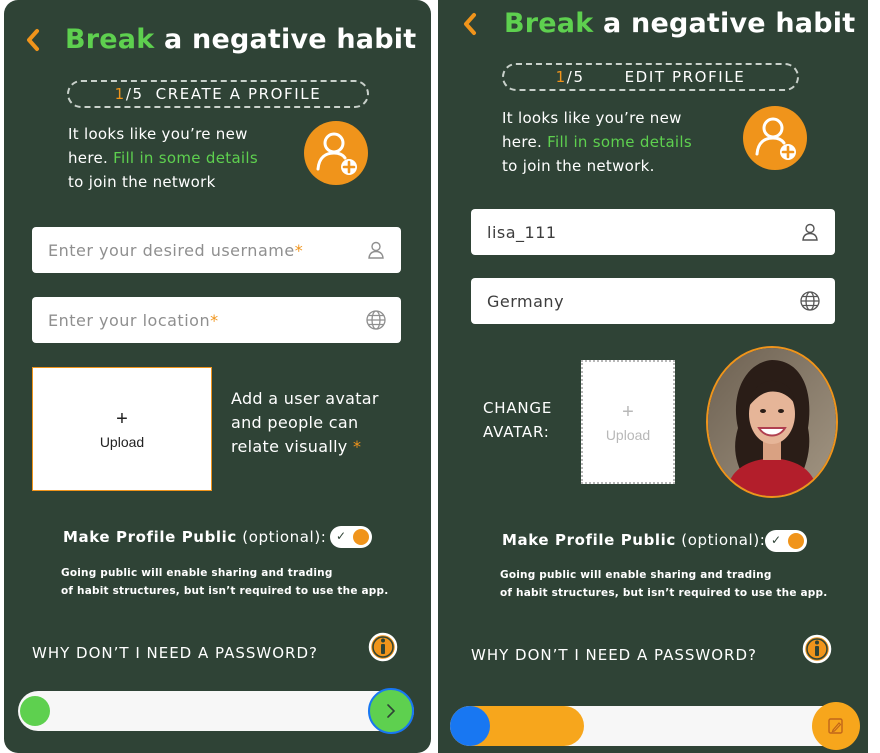 The width and height of the screenshot is (880, 753). What do you see at coordinates (129, 320) in the screenshot?
I see `location-placeholder: Enter your location` at bounding box center [129, 320].